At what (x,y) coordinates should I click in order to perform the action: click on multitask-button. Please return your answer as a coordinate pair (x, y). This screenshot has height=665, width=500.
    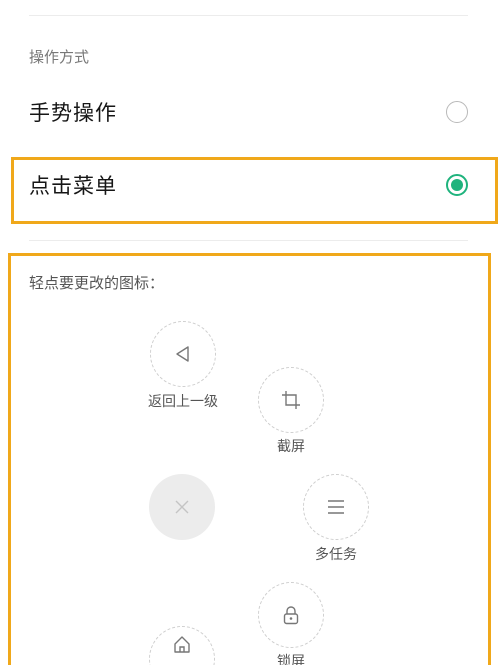
    Looking at the image, I should click on (336, 507).